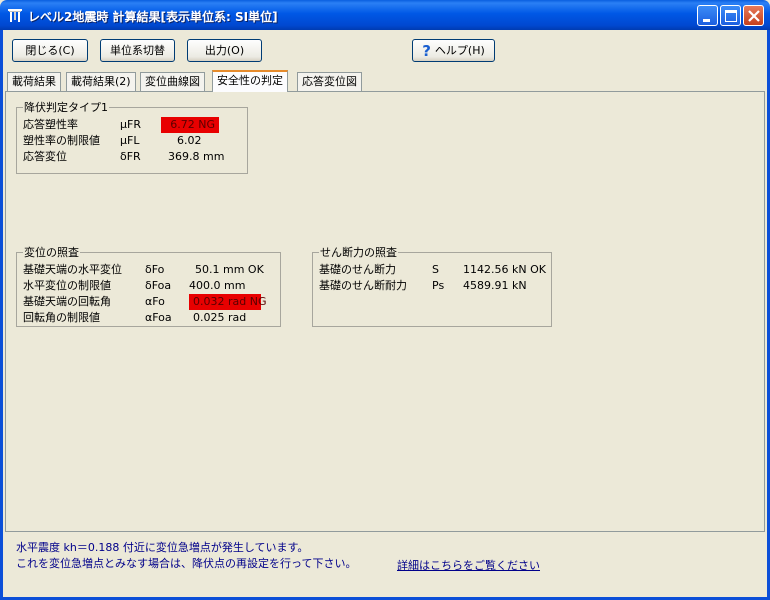 The image size is (770, 600). I want to click on tab-label: 変位曲線図, so click(172, 81).